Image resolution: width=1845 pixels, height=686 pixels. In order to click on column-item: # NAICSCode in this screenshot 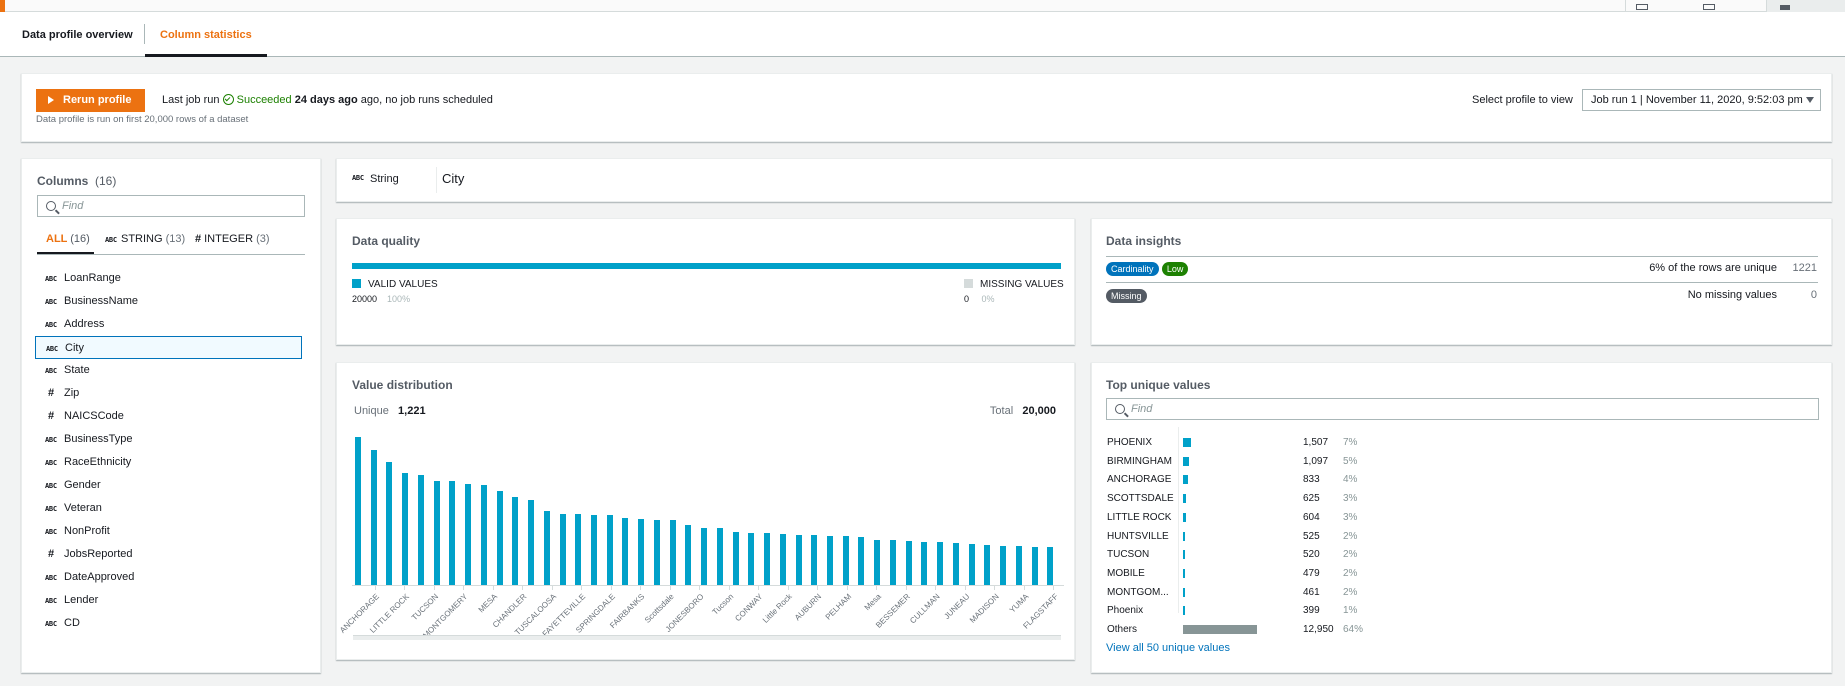, I will do `click(168, 416)`.